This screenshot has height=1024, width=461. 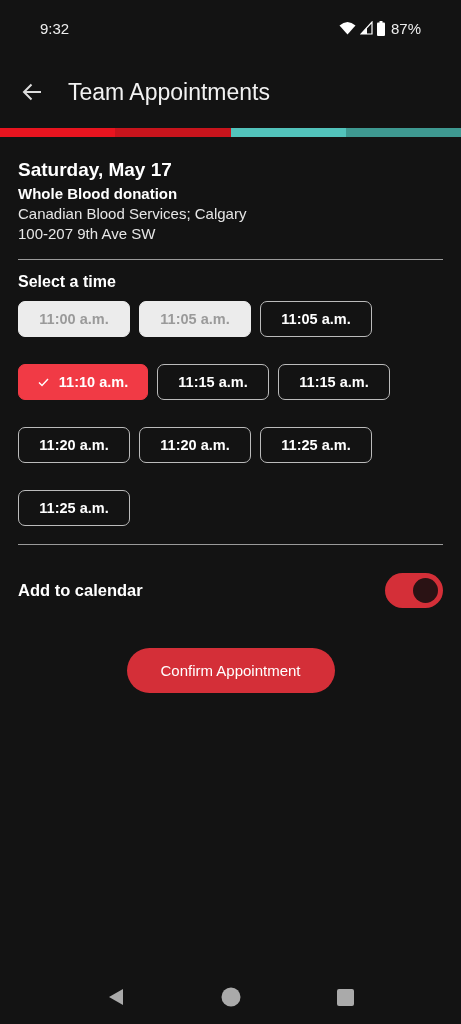 I want to click on time-slot: 11:10 a.m., so click(x=83, y=382).